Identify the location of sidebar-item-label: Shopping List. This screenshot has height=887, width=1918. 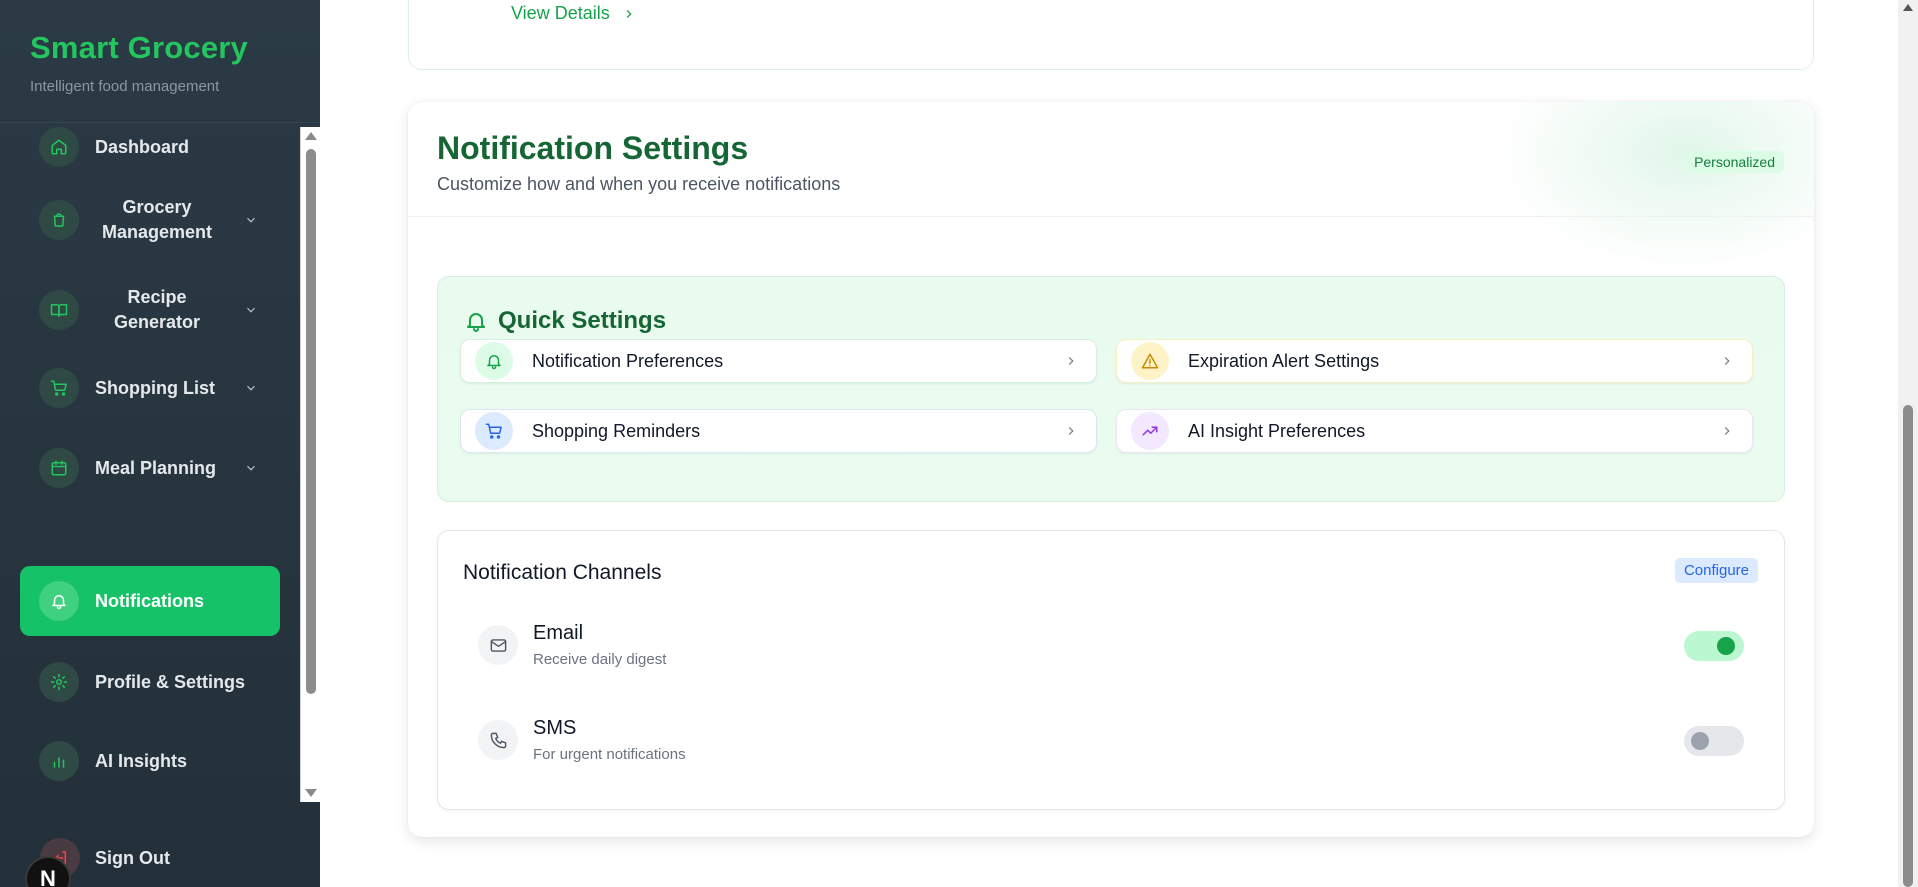
(155, 387).